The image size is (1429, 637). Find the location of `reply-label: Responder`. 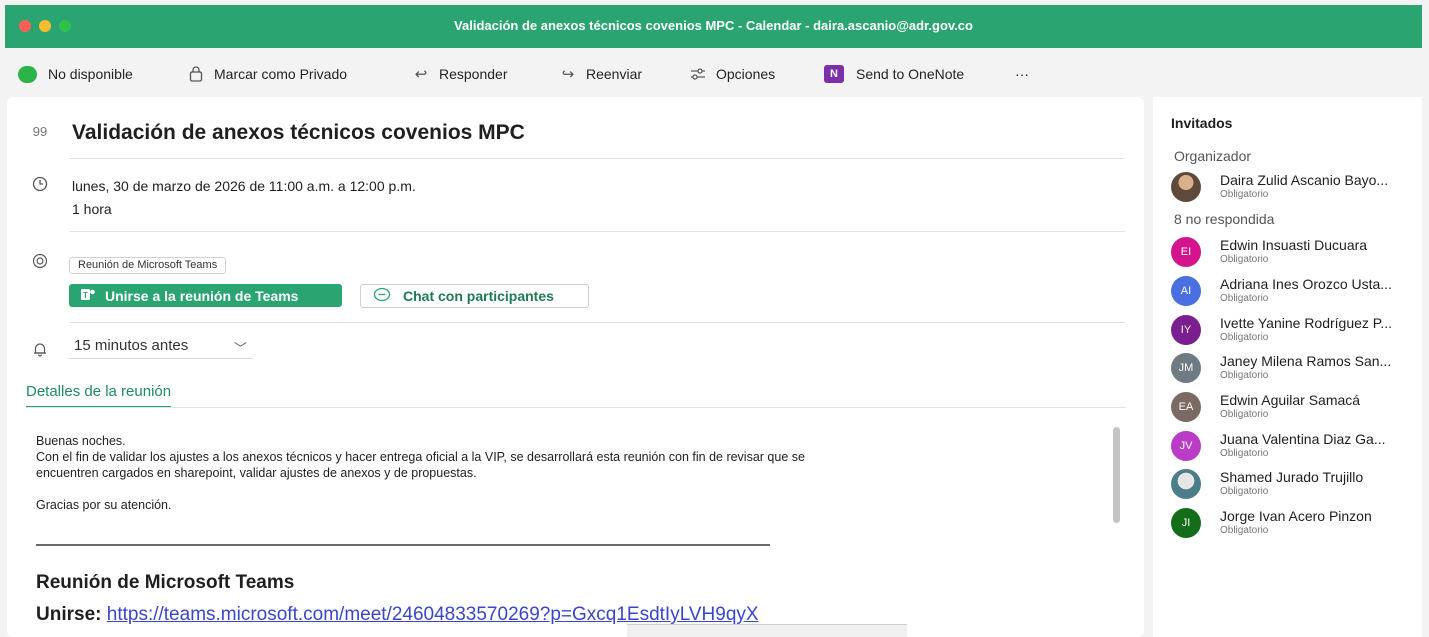

reply-label: Responder is located at coordinates (473, 74).